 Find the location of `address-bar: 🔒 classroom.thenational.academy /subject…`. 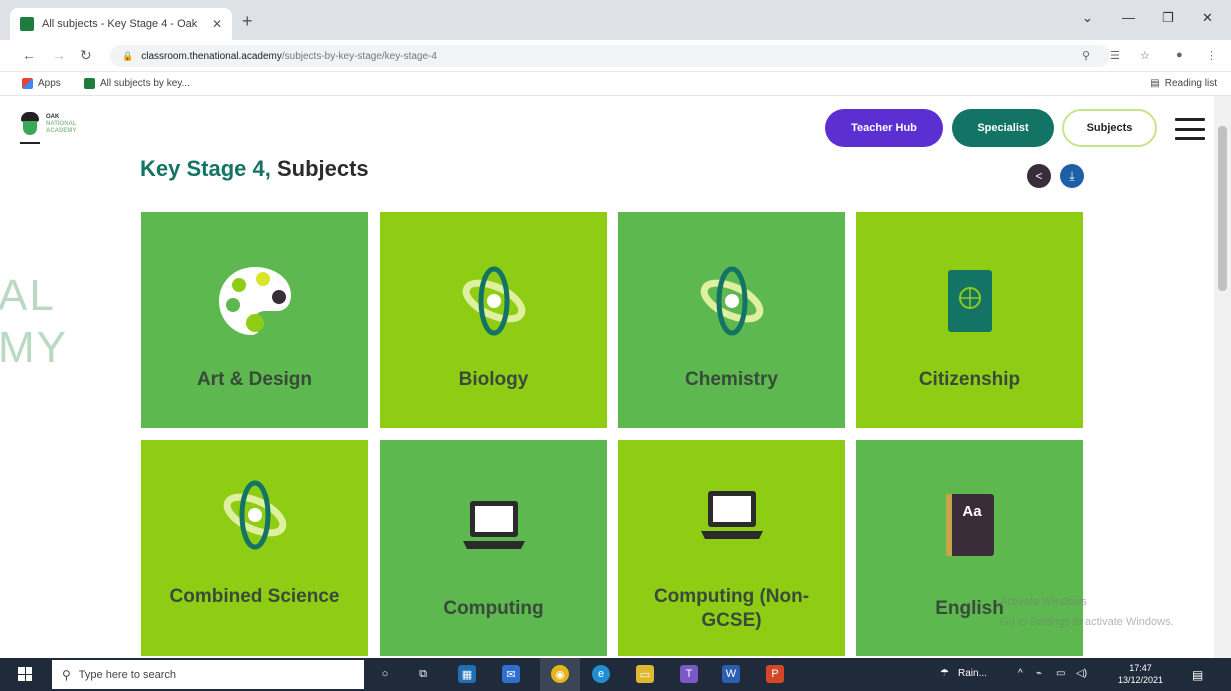

address-bar: 🔒 classroom.thenational.academy /subject… is located at coordinates (610, 56).